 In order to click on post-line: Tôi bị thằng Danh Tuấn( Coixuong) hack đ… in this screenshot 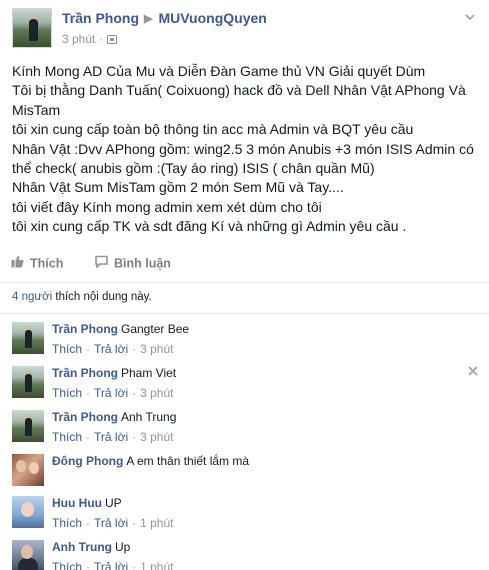, I will do `click(239, 100)`.